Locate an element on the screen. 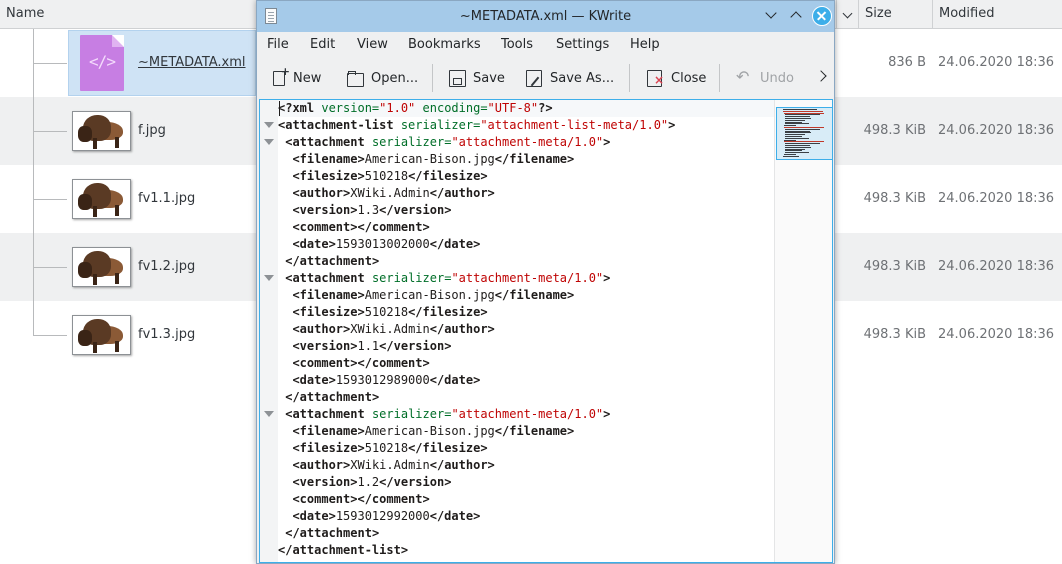 This screenshot has width=1062, height=564. column-header-modified: Modified is located at coordinates (997, 14).